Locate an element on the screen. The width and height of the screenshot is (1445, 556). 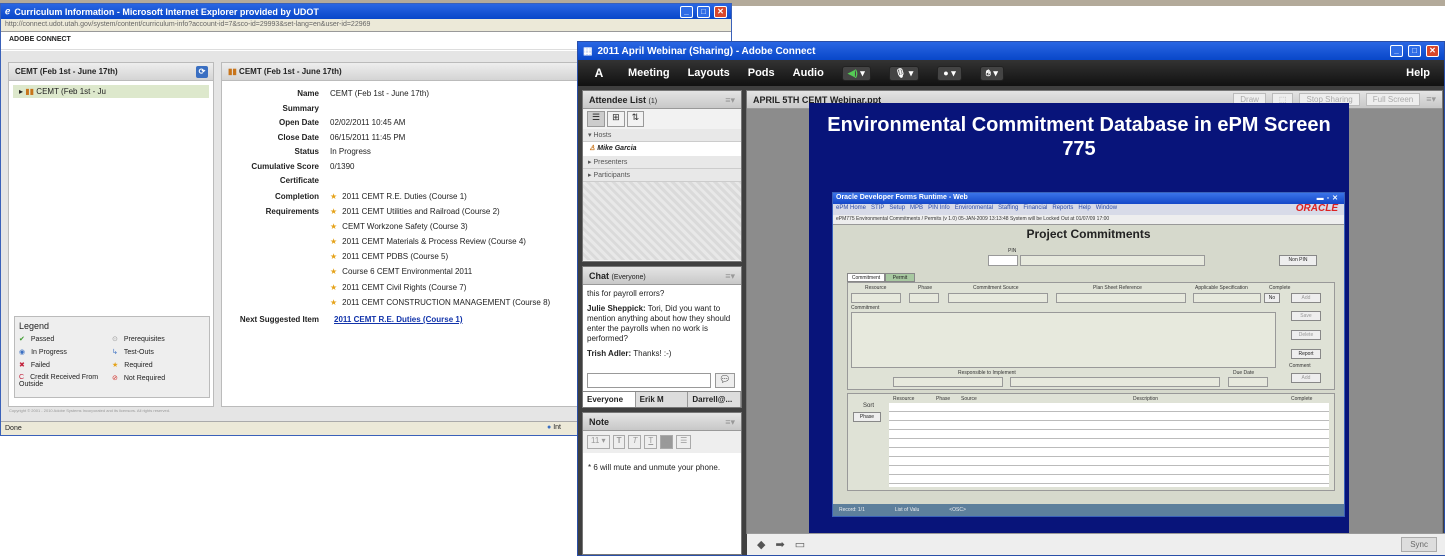
complete-field: No is located at coordinates (1272, 298).